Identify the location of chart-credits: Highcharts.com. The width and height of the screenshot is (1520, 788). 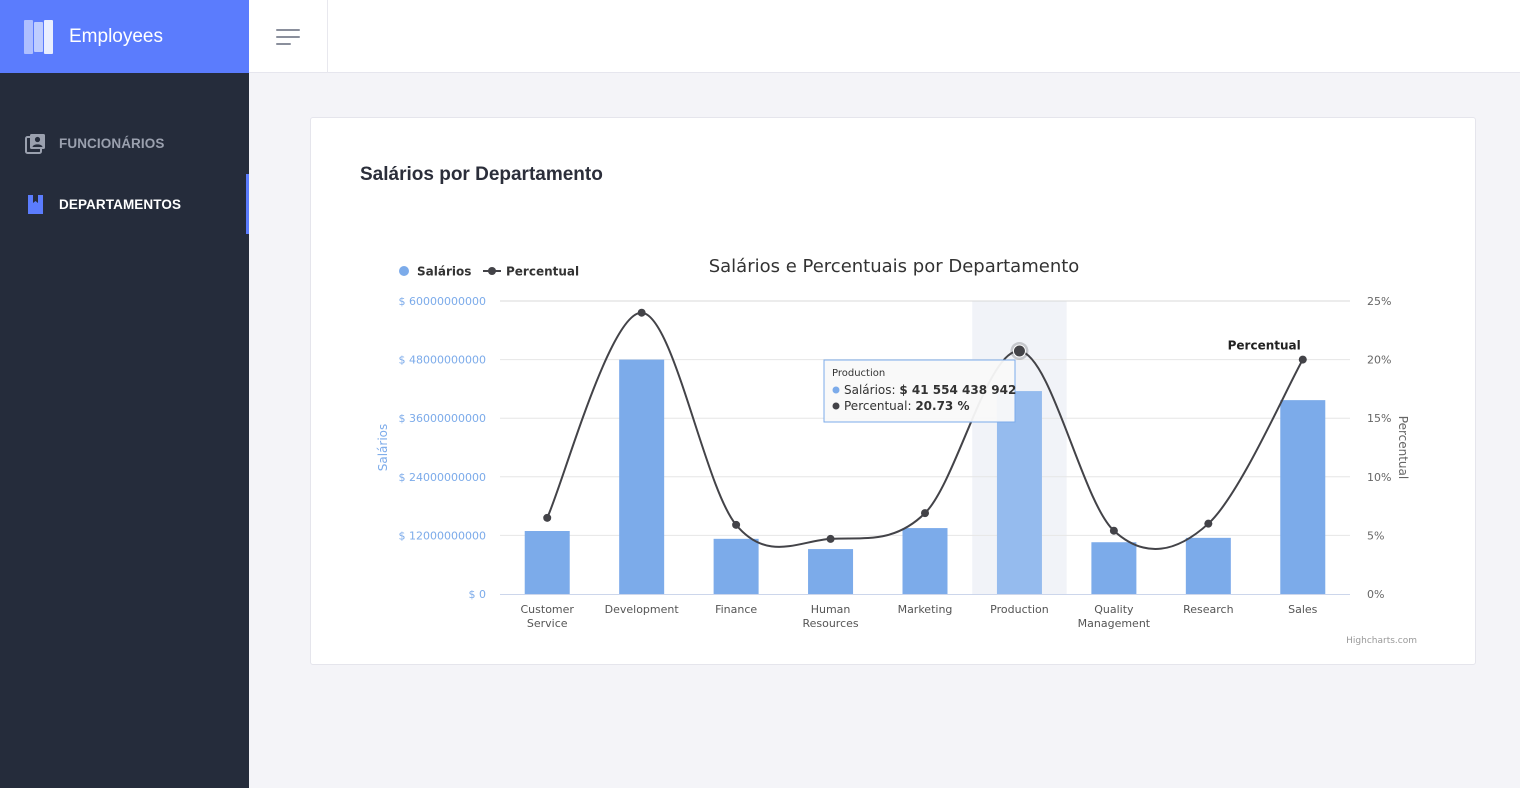
(1381, 641).